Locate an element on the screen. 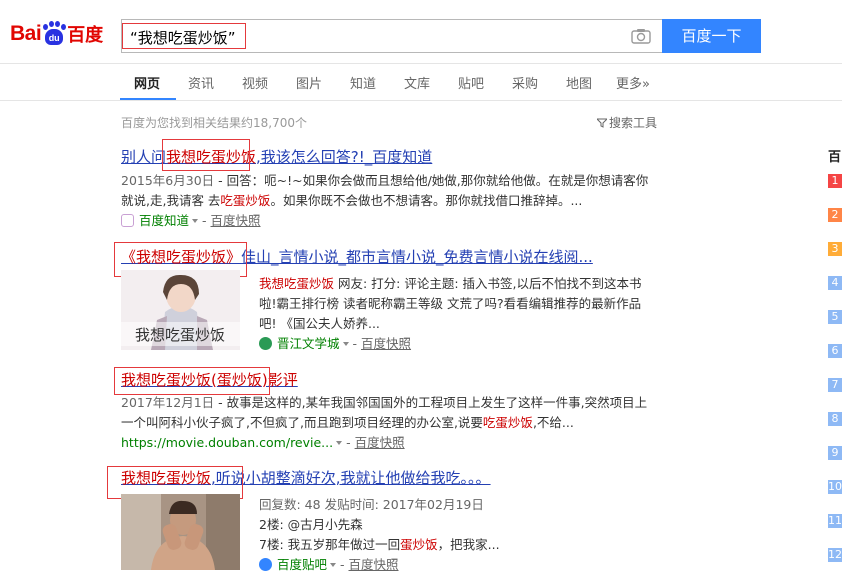  baidu-logo: Bai du 百度 is located at coordinates (62, 34).